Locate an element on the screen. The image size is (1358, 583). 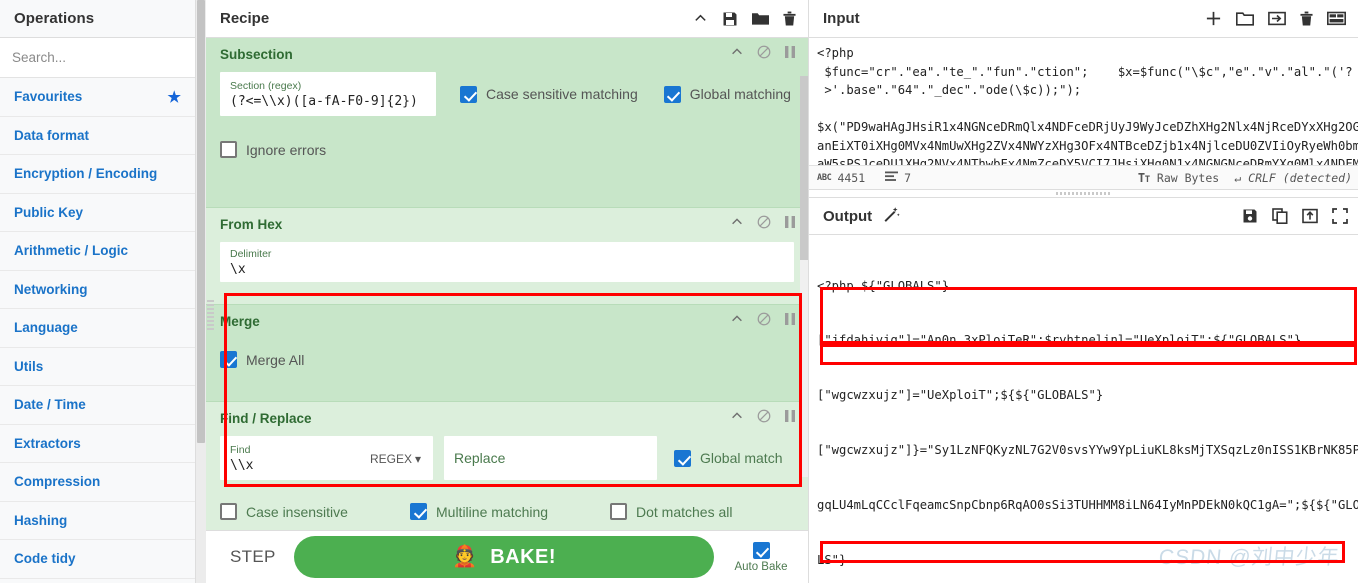
open-folder-icon is located at coordinates (1277, 18).